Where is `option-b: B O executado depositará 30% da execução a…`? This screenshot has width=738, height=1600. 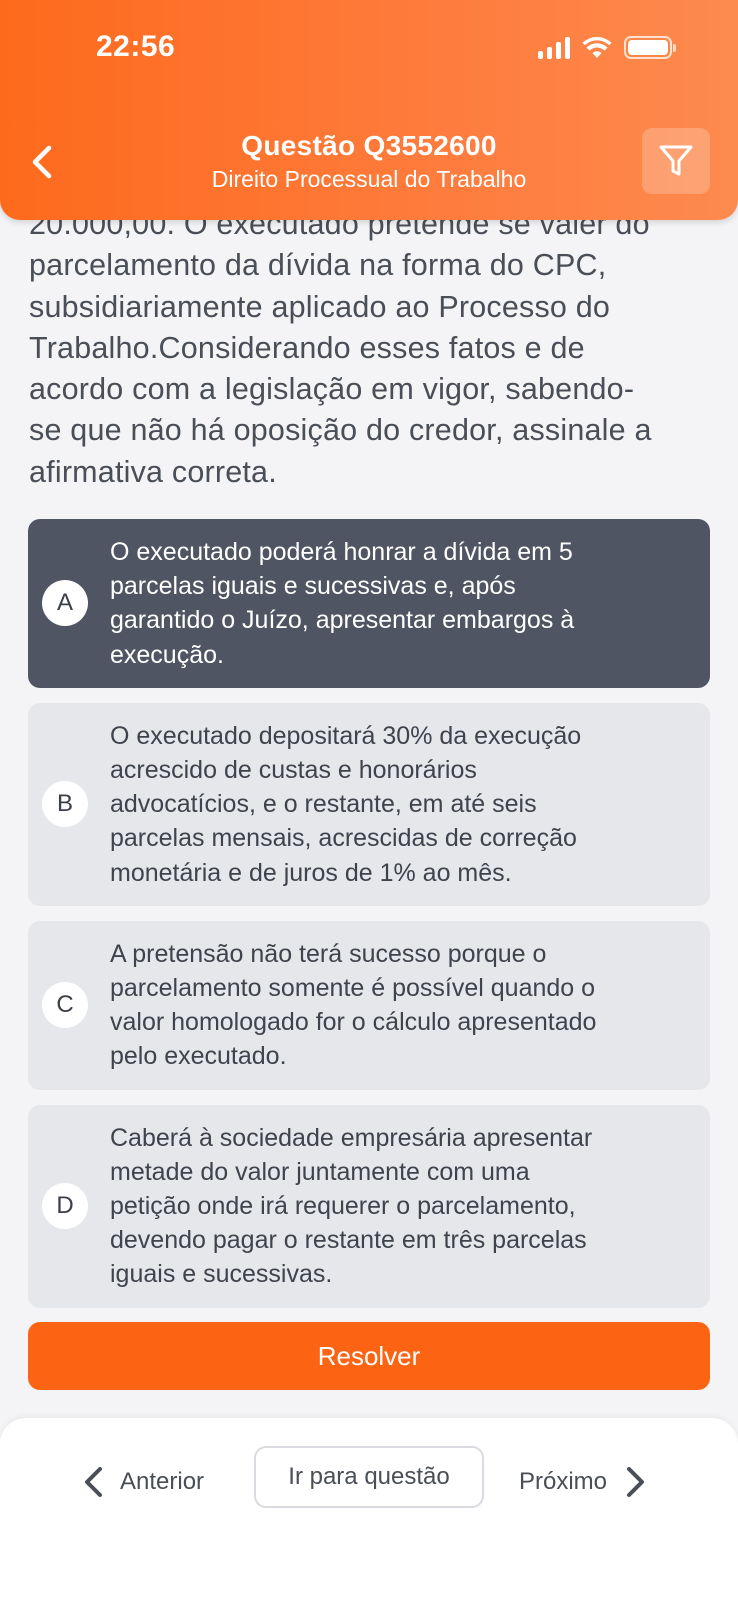 option-b: B O executado depositará 30% da execução a… is located at coordinates (369, 804).